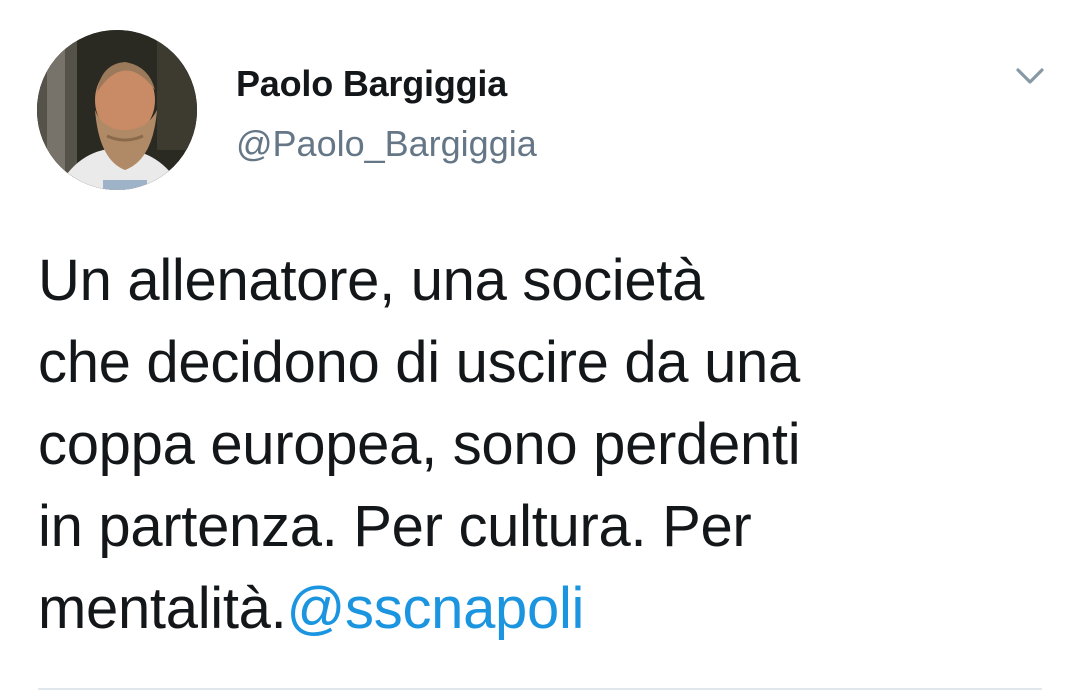 The width and height of the screenshot is (1080, 692). Describe the element at coordinates (419, 362) in the screenshot. I see `tweet-text-line: che decidono di uscire da una` at that location.